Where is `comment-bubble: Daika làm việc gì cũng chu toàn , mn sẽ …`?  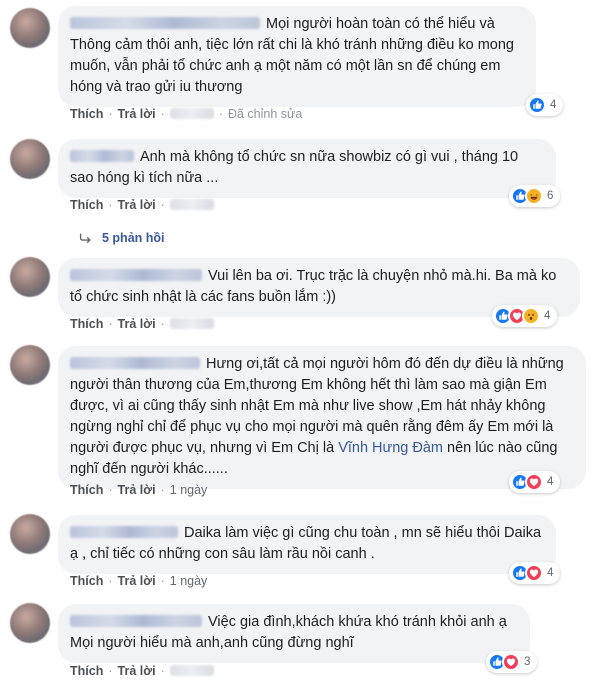 comment-bubble: Daika làm việc gì cũng chu toàn , mn sẽ … is located at coordinates (307, 544).